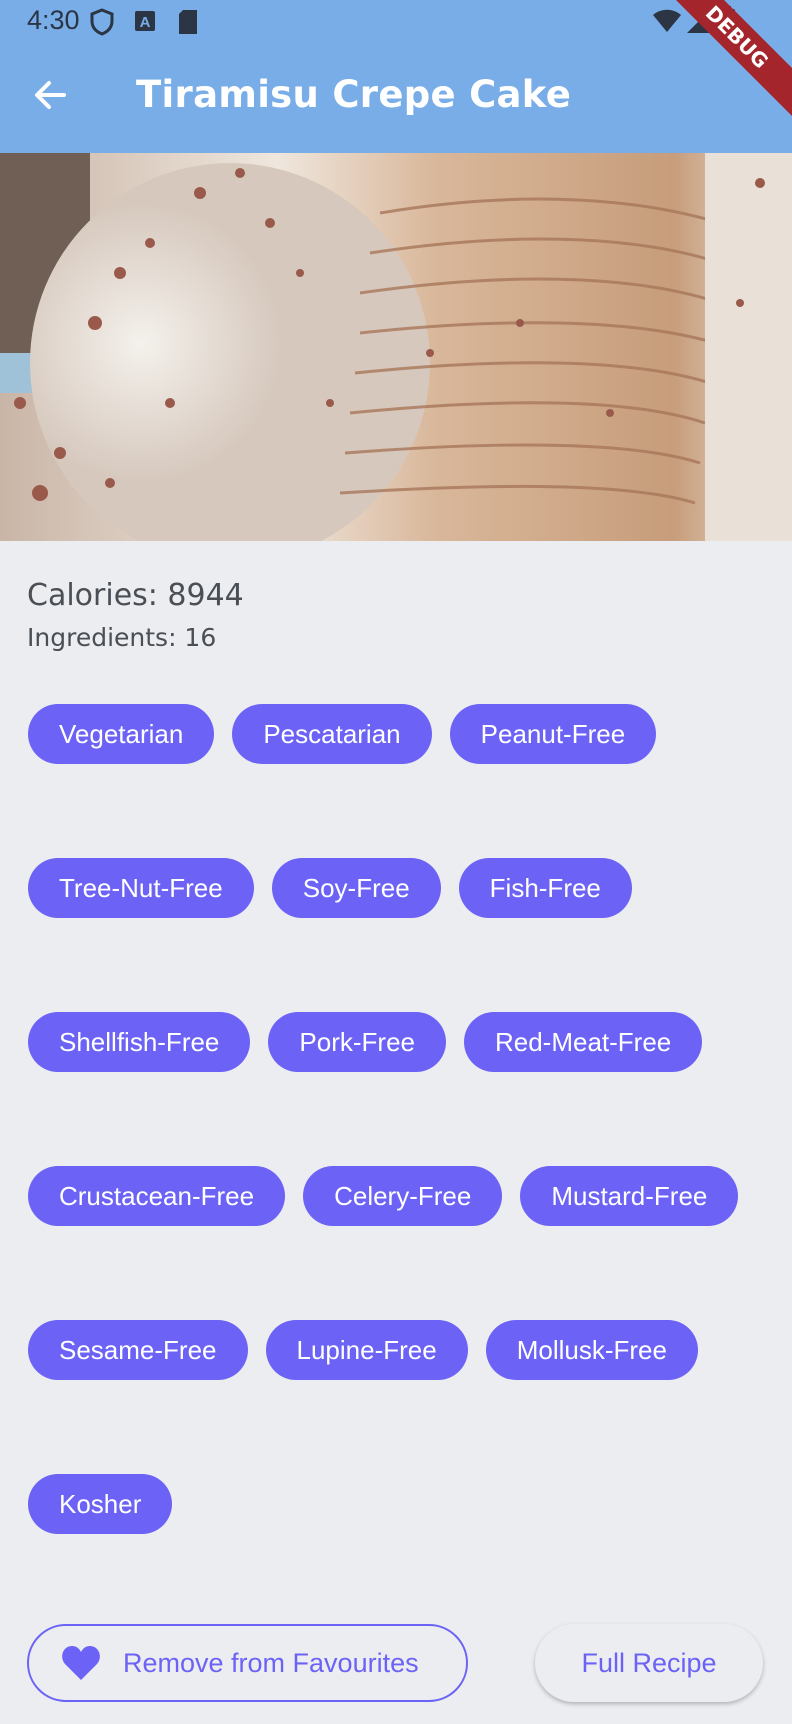 The image size is (792, 1724). Describe the element at coordinates (141, 888) in the screenshot. I see `tag-chip: Tree-Nut-Free` at that location.